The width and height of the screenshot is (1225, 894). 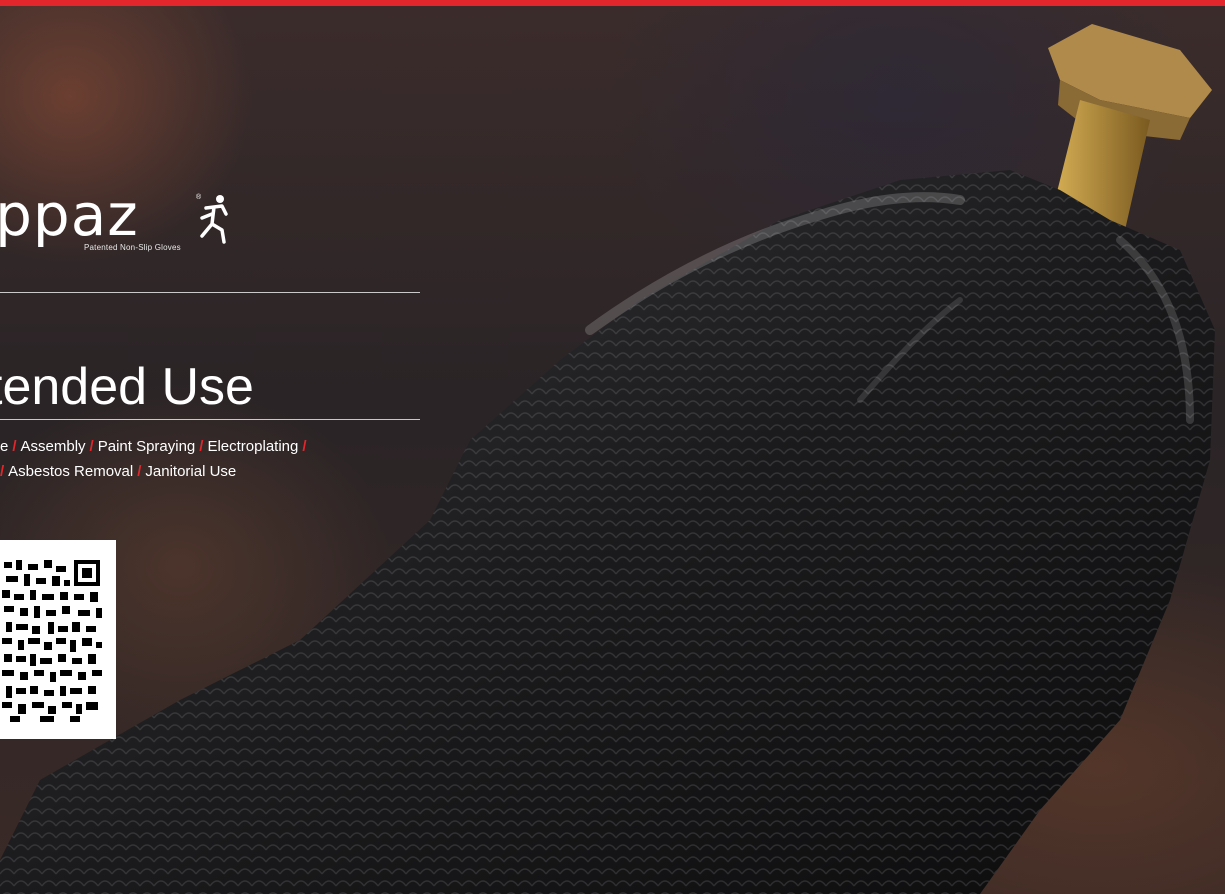 What do you see at coordinates (191, 471) in the screenshot?
I see `use-item: Janitorial Use` at bounding box center [191, 471].